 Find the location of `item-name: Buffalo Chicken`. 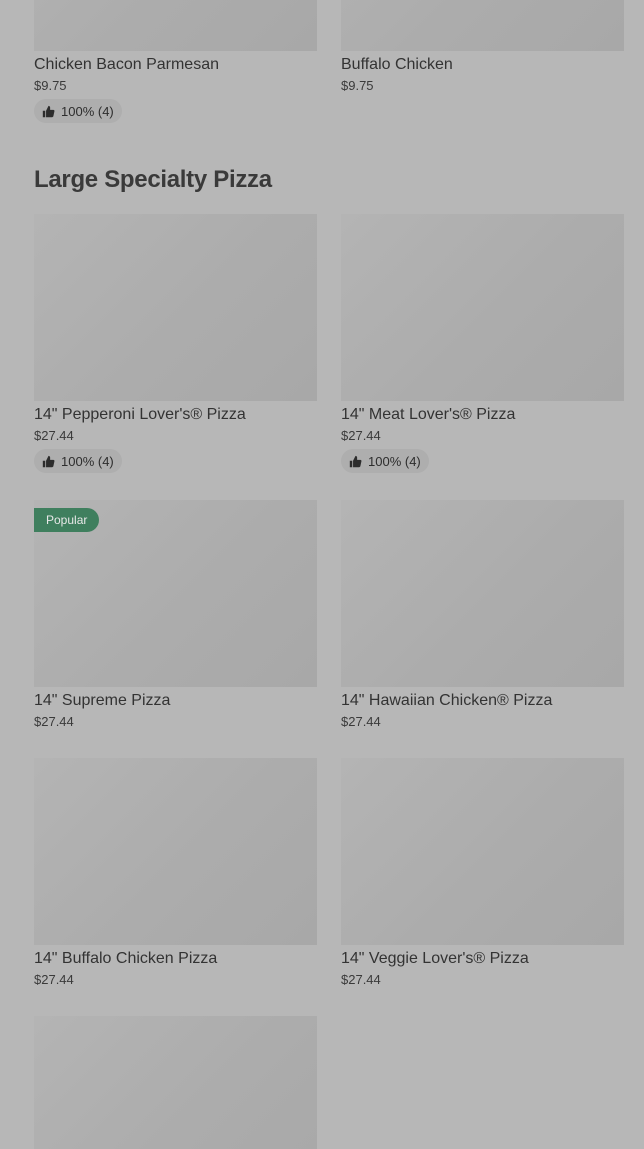

item-name: Buffalo Chicken is located at coordinates (482, 65).